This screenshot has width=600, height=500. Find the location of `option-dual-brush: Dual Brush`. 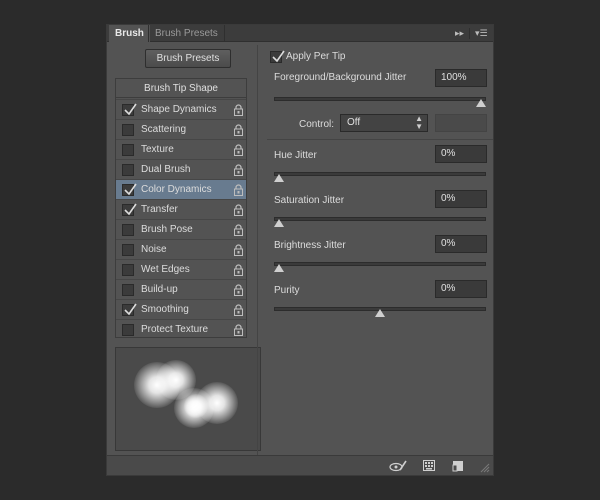

option-dual-brush: Dual Brush is located at coordinates (181, 169).